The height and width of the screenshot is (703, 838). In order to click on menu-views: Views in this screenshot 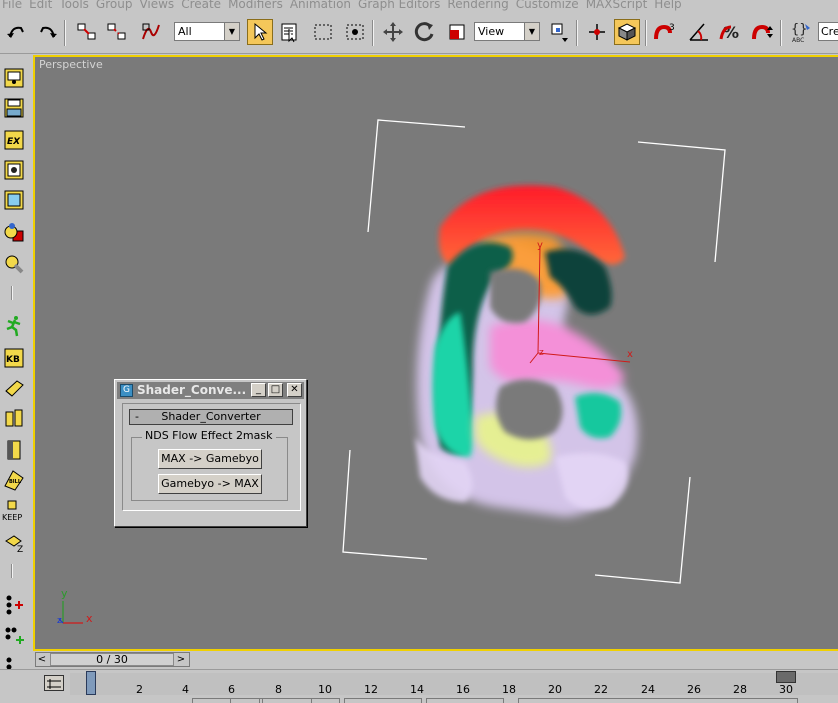, I will do `click(160, 5)`.